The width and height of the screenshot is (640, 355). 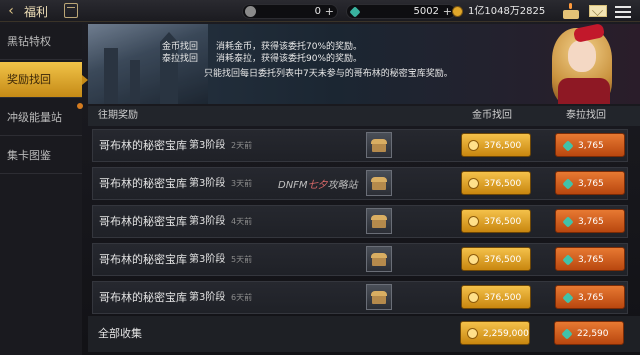 I want to click on banner-tag-tera: 泰拉找回, so click(x=180, y=59).